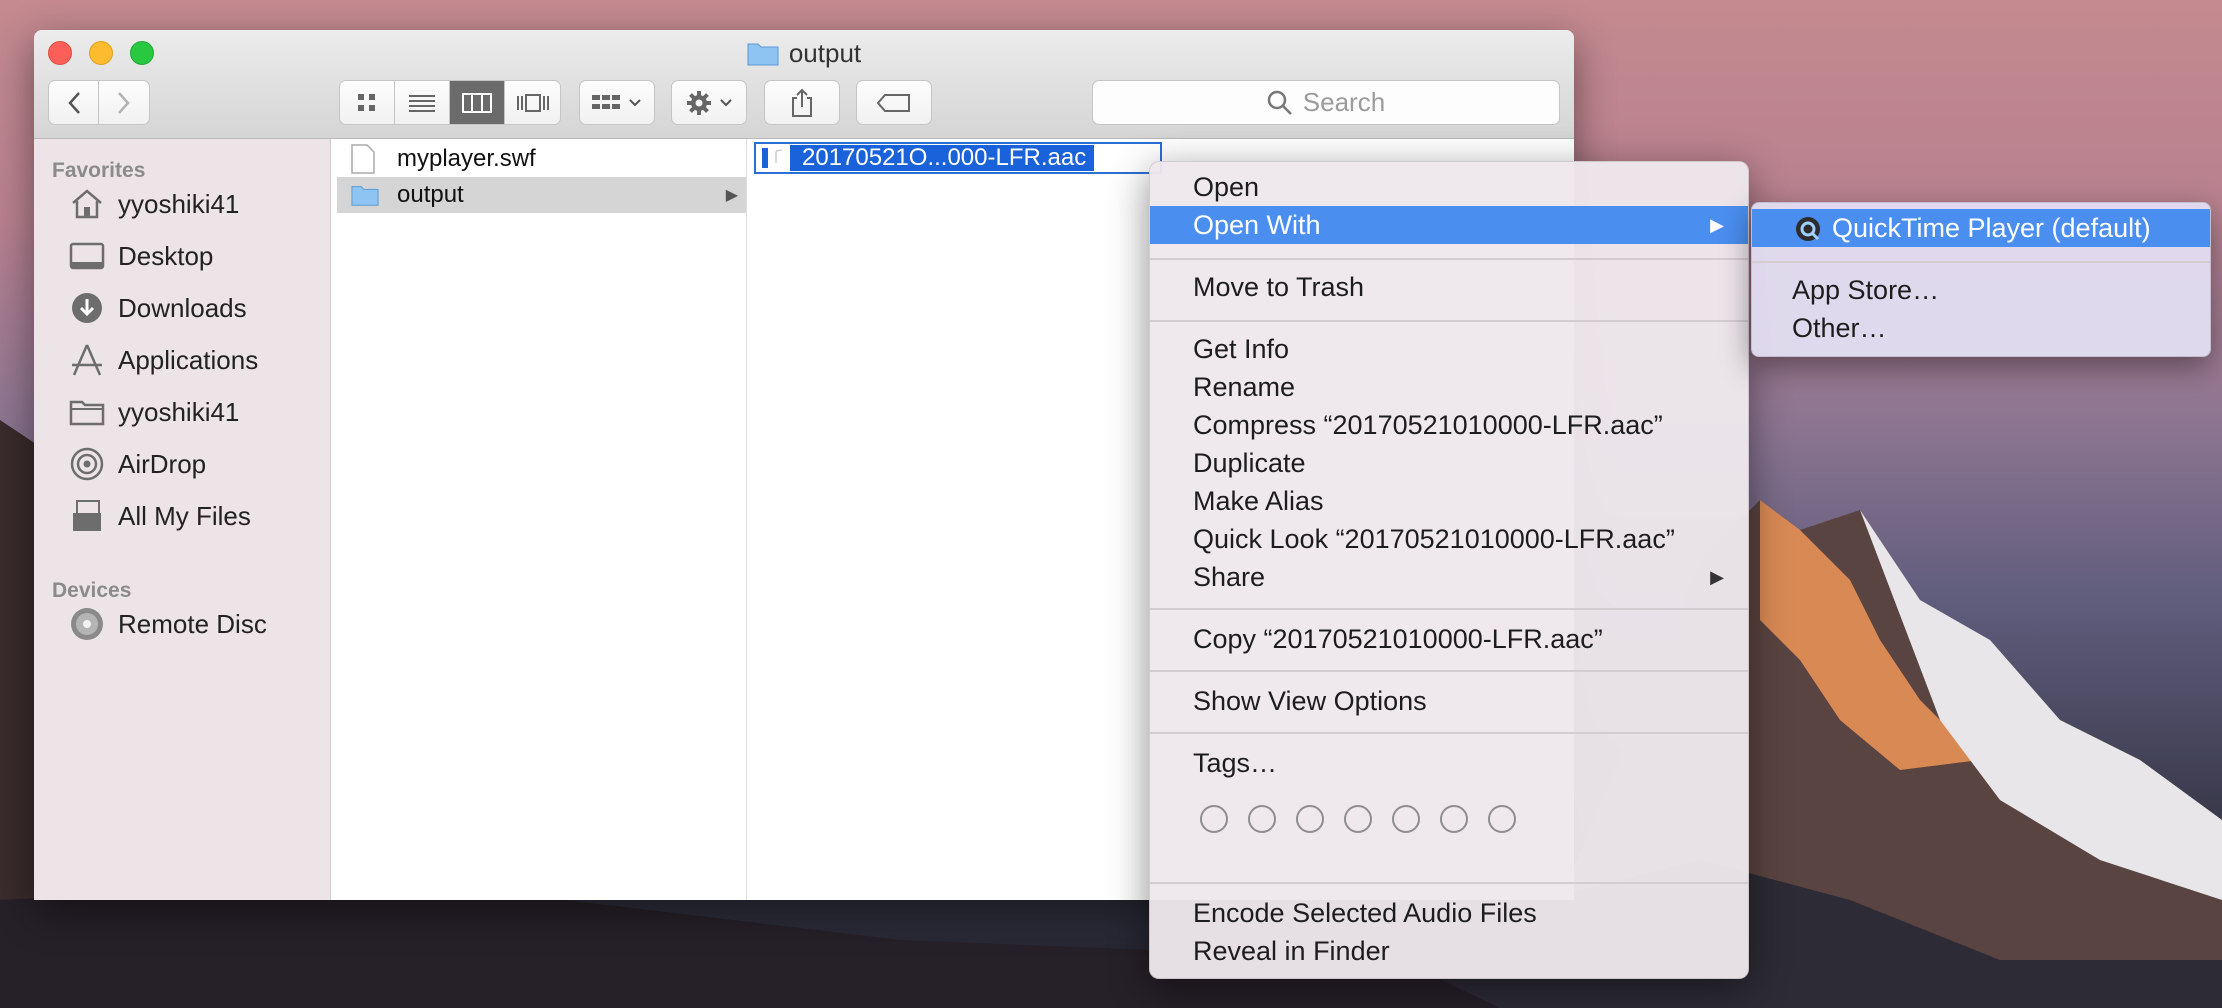 This screenshot has width=2222, height=1008. What do you see at coordinates (699, 102) in the screenshot?
I see `gear-icon` at bounding box center [699, 102].